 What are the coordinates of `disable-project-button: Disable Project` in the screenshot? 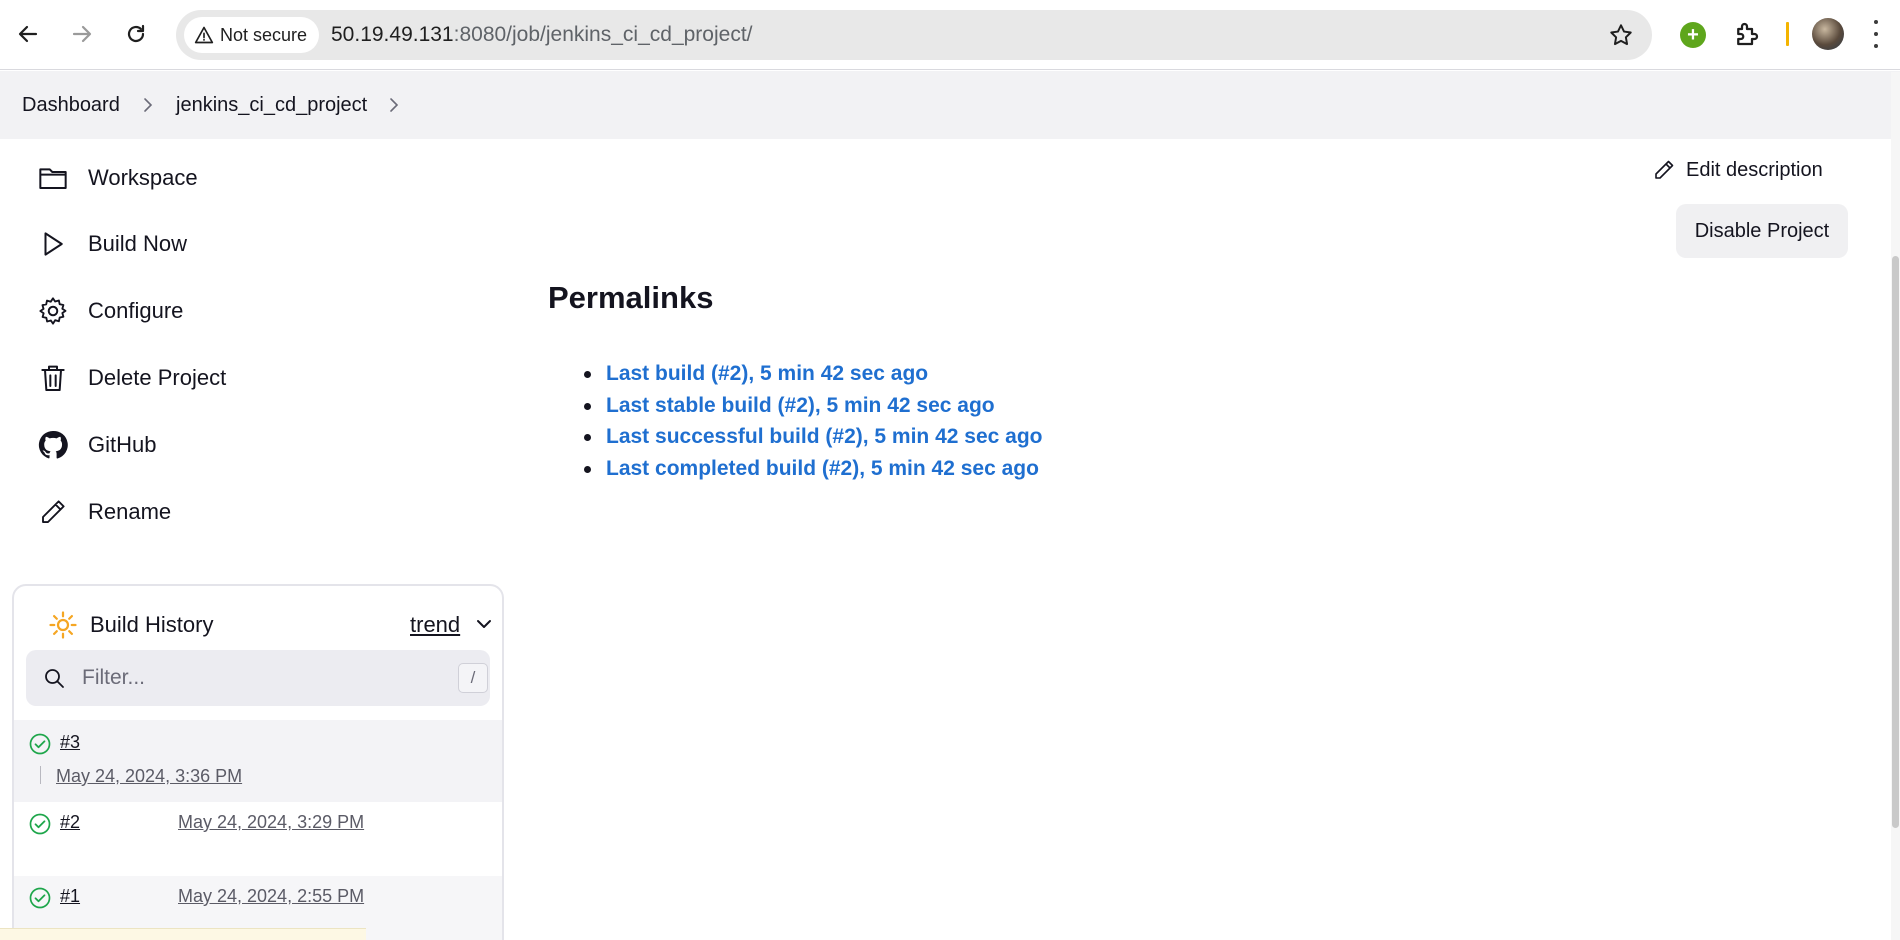 It's located at (1762, 231).